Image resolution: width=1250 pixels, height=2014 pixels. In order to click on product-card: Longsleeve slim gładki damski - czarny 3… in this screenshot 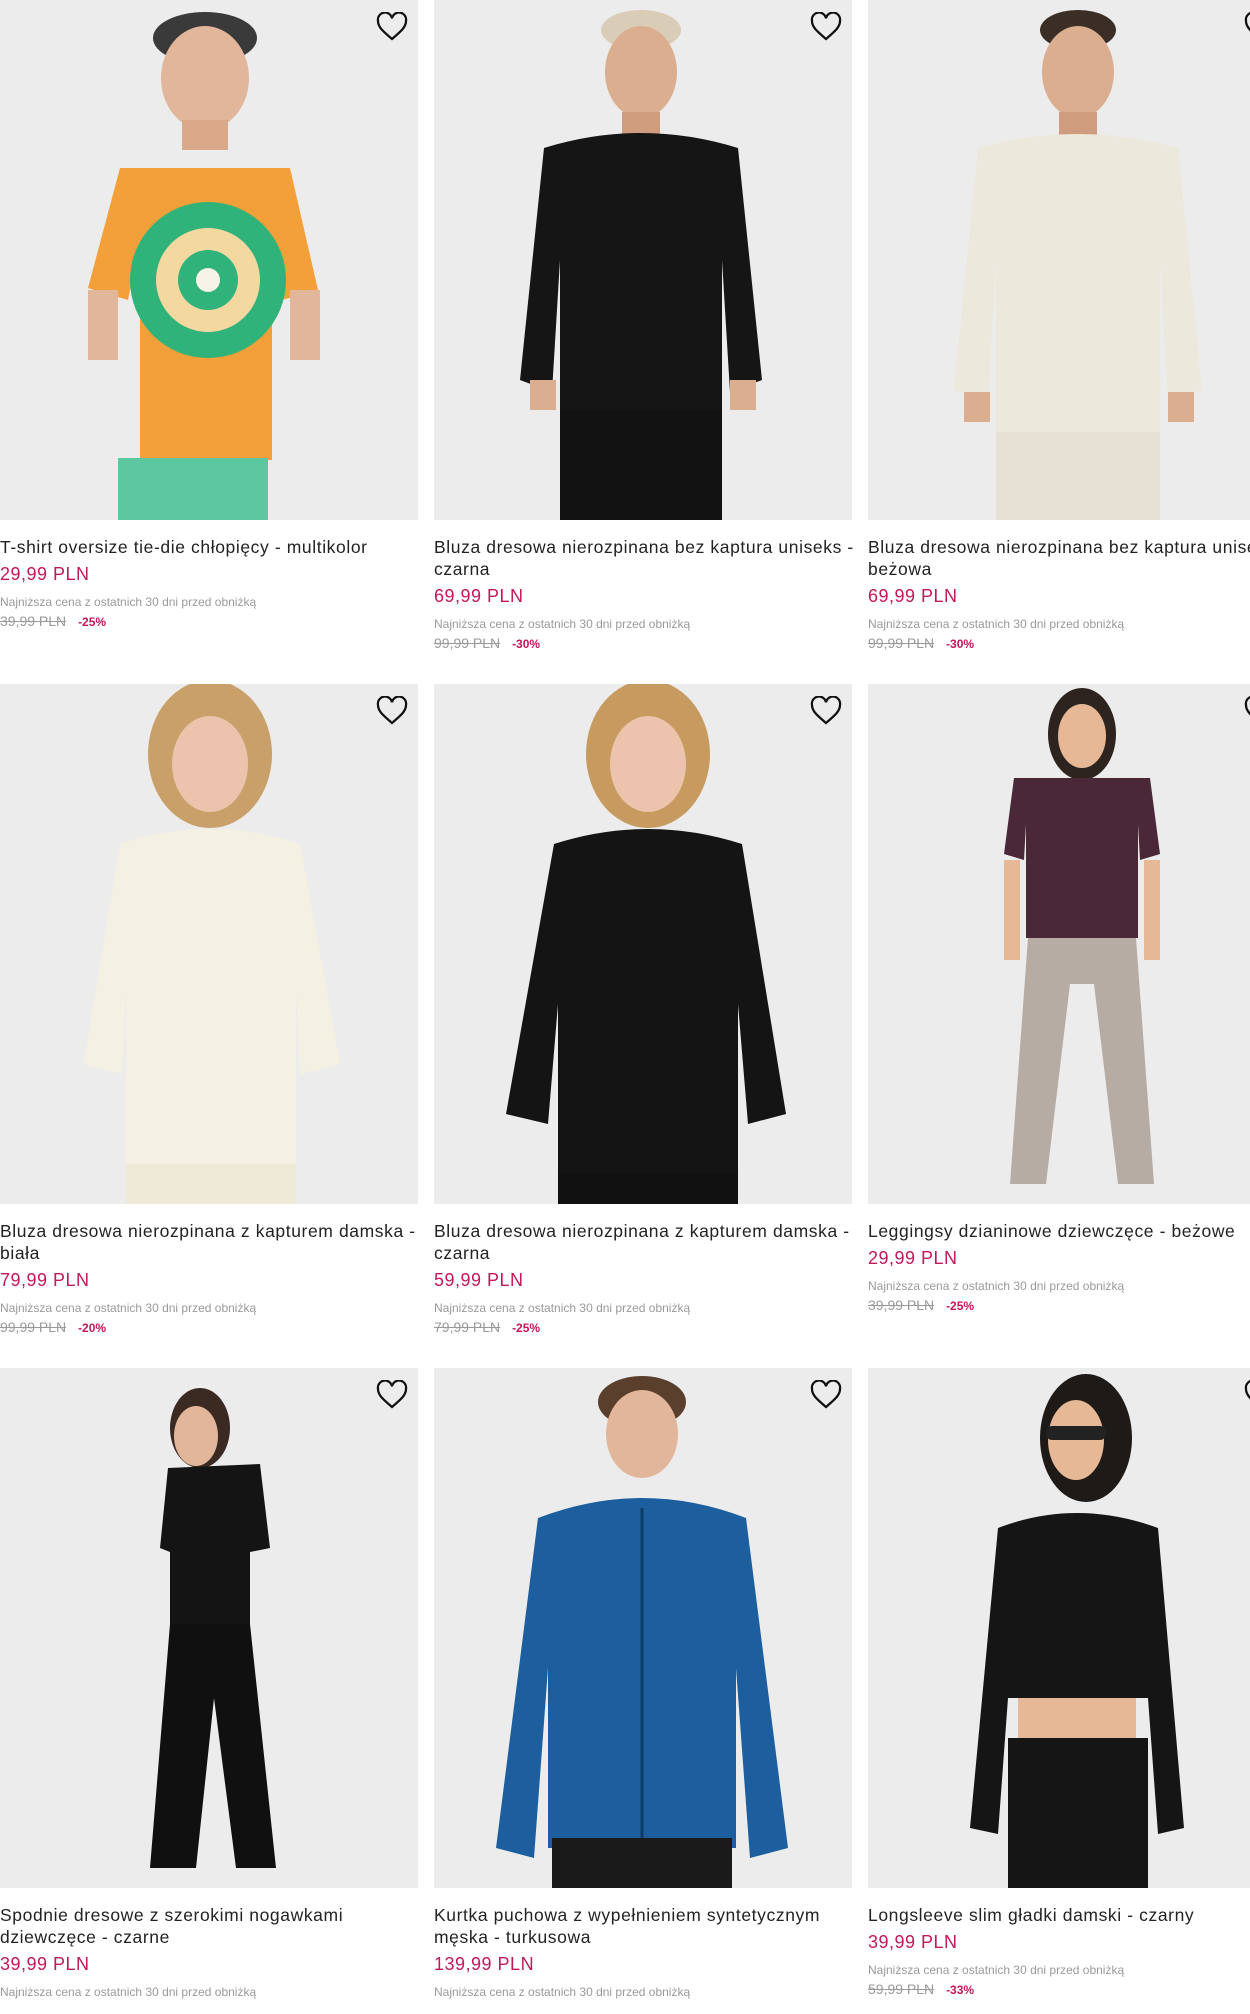, I will do `click(1059, 1682)`.